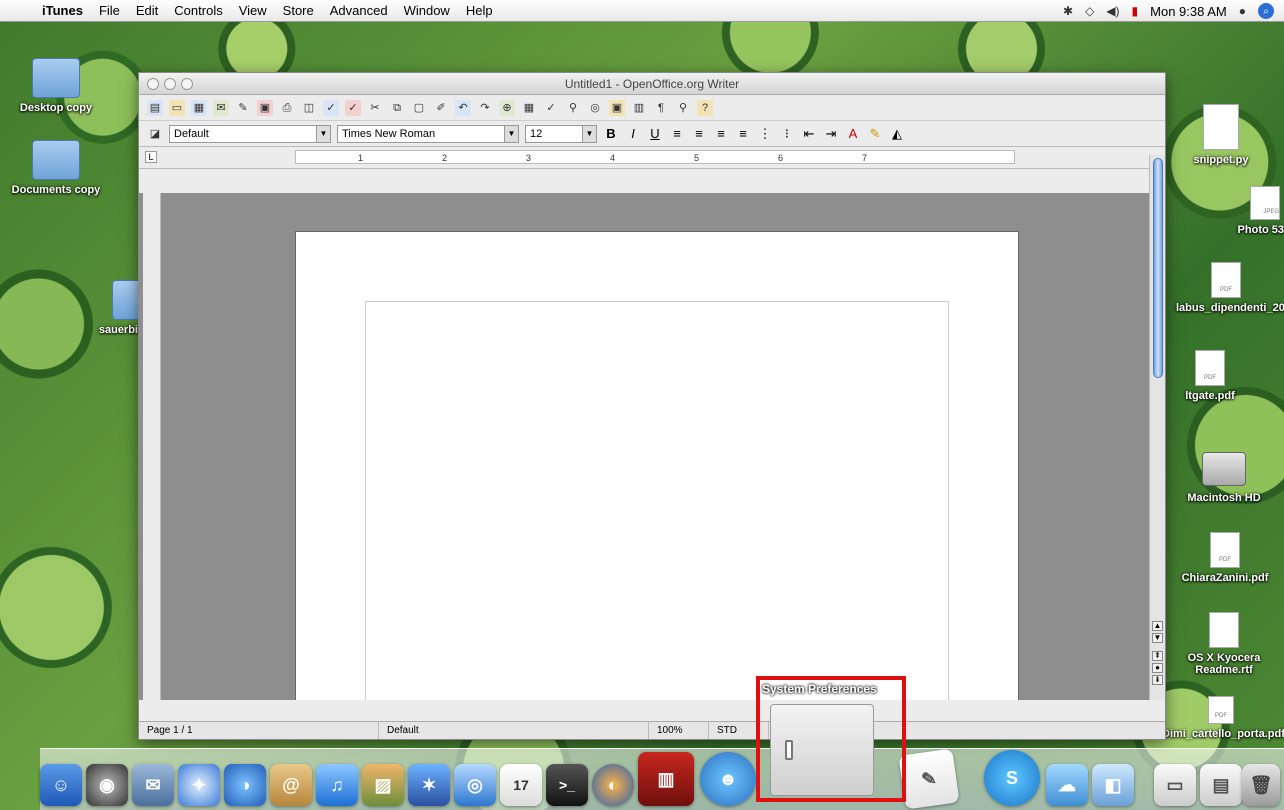 Image resolution: width=1284 pixels, height=810 pixels. I want to click on clone-format-icon: ✐, so click(441, 108).